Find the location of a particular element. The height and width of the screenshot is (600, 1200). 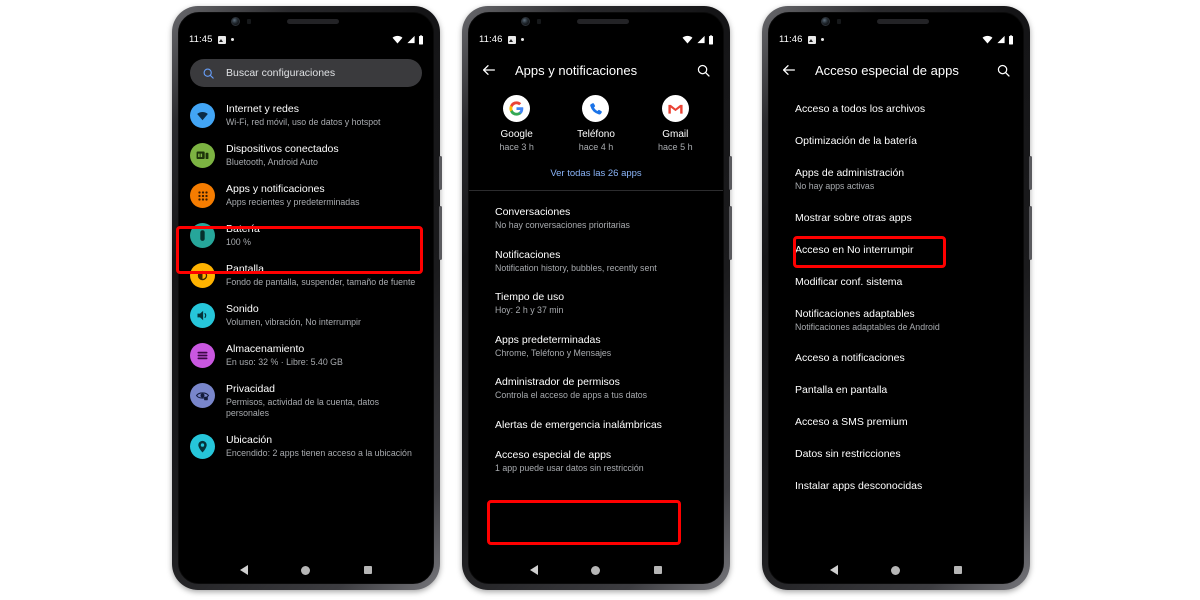

list-item-modificar-conf-sistema: Modificar conf. sistema is located at coordinates (896, 282).